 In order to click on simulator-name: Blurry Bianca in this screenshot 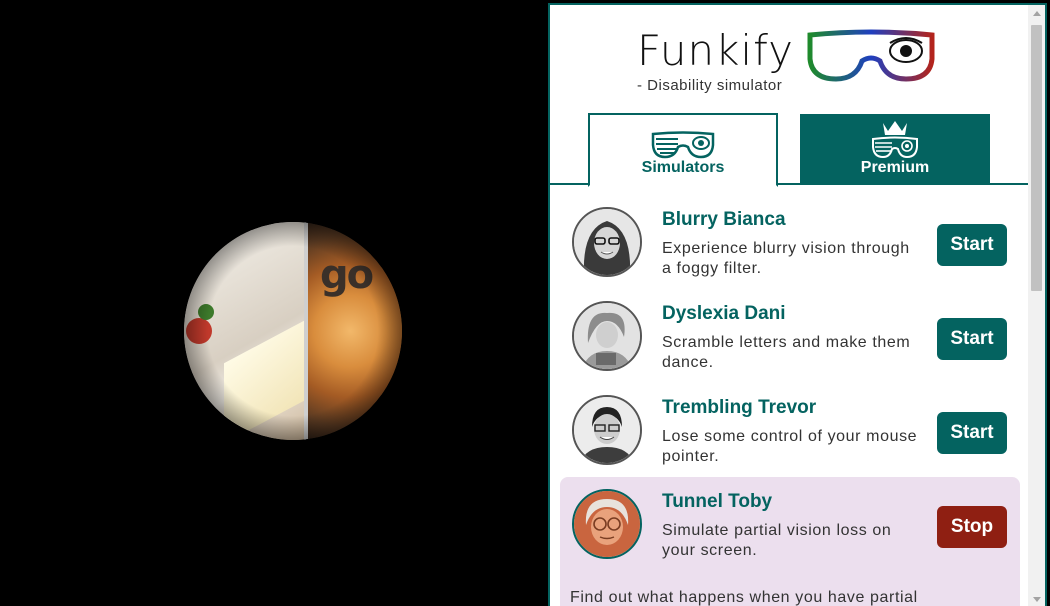, I will do `click(724, 219)`.